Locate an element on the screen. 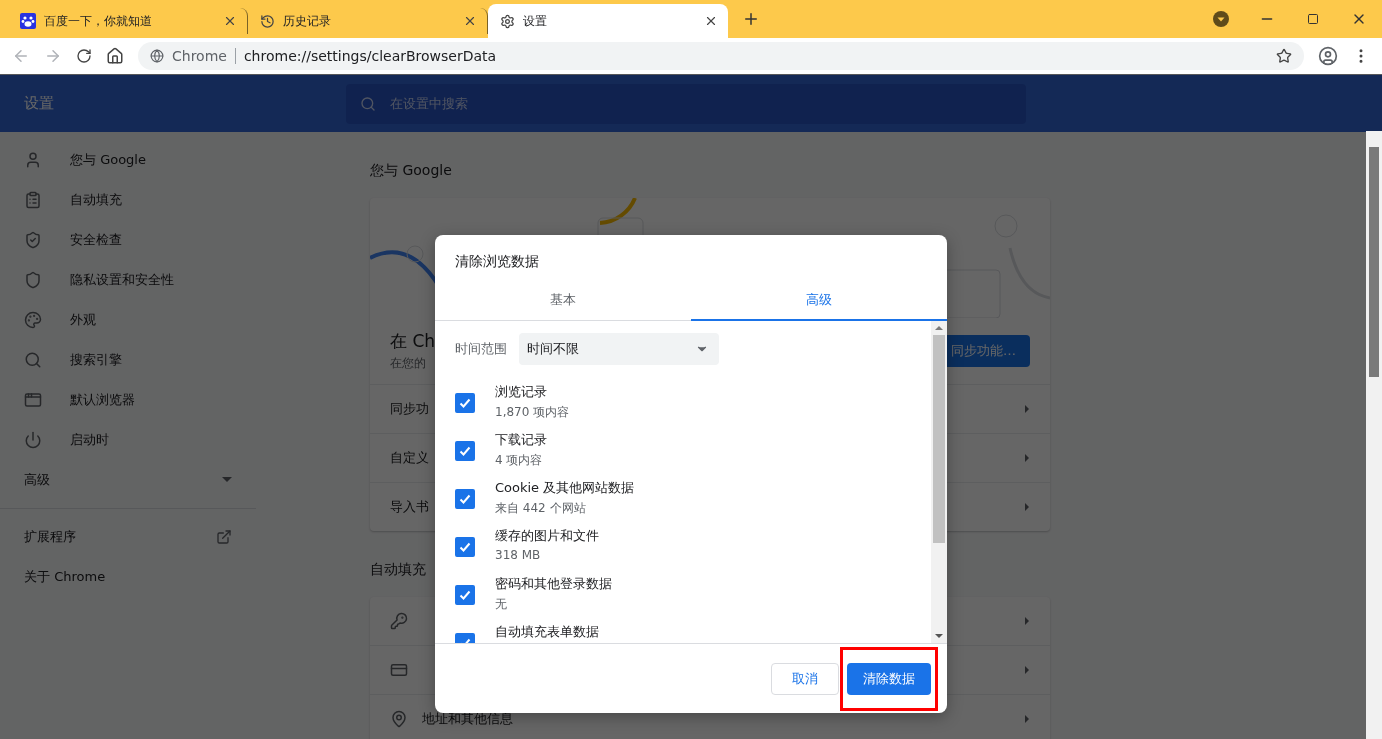 The image size is (1382, 739). map-pin-icon is located at coordinates (399, 719).